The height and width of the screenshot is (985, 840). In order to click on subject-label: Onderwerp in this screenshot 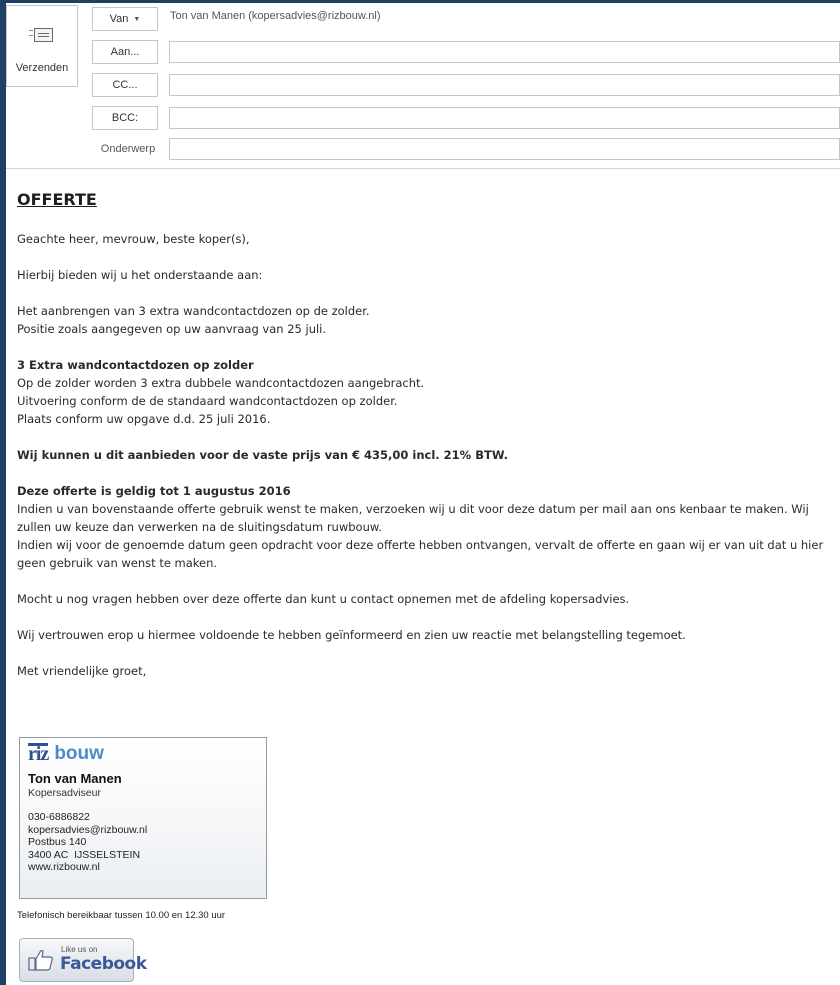, I will do `click(128, 149)`.